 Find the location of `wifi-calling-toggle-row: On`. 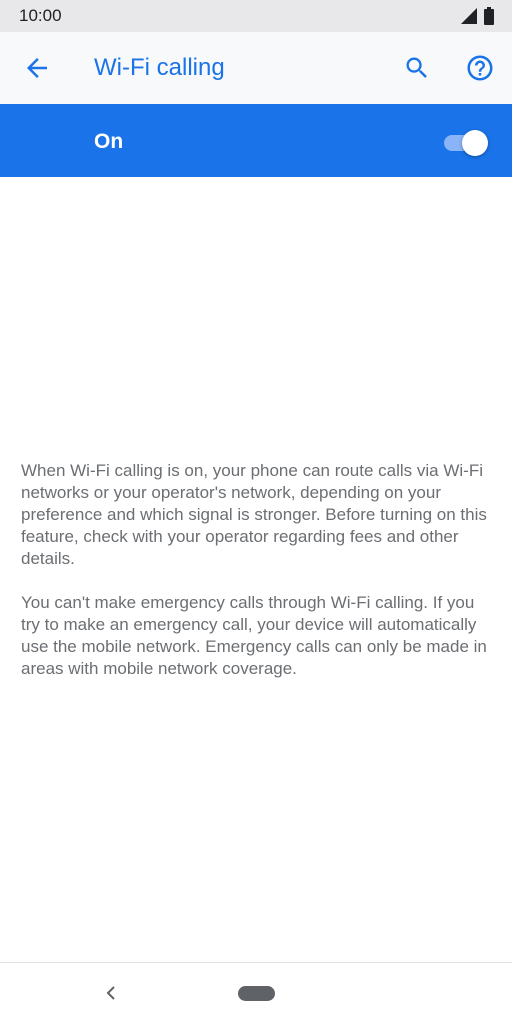

wifi-calling-toggle-row: On is located at coordinates (256, 140).